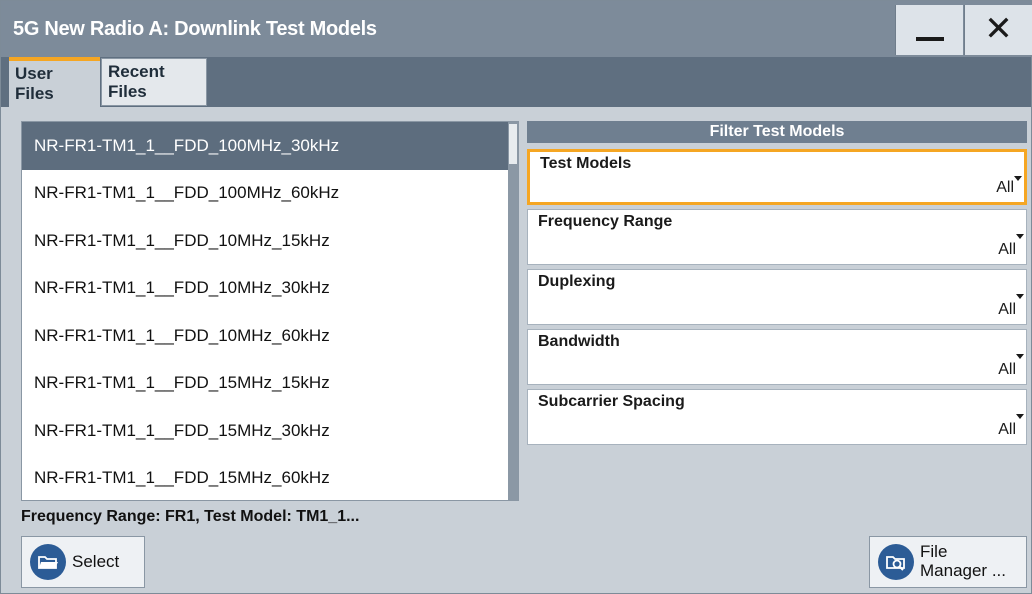 The width and height of the screenshot is (1032, 594). I want to click on filter-dropdown-duplexing: Duplexing All, so click(777, 297).